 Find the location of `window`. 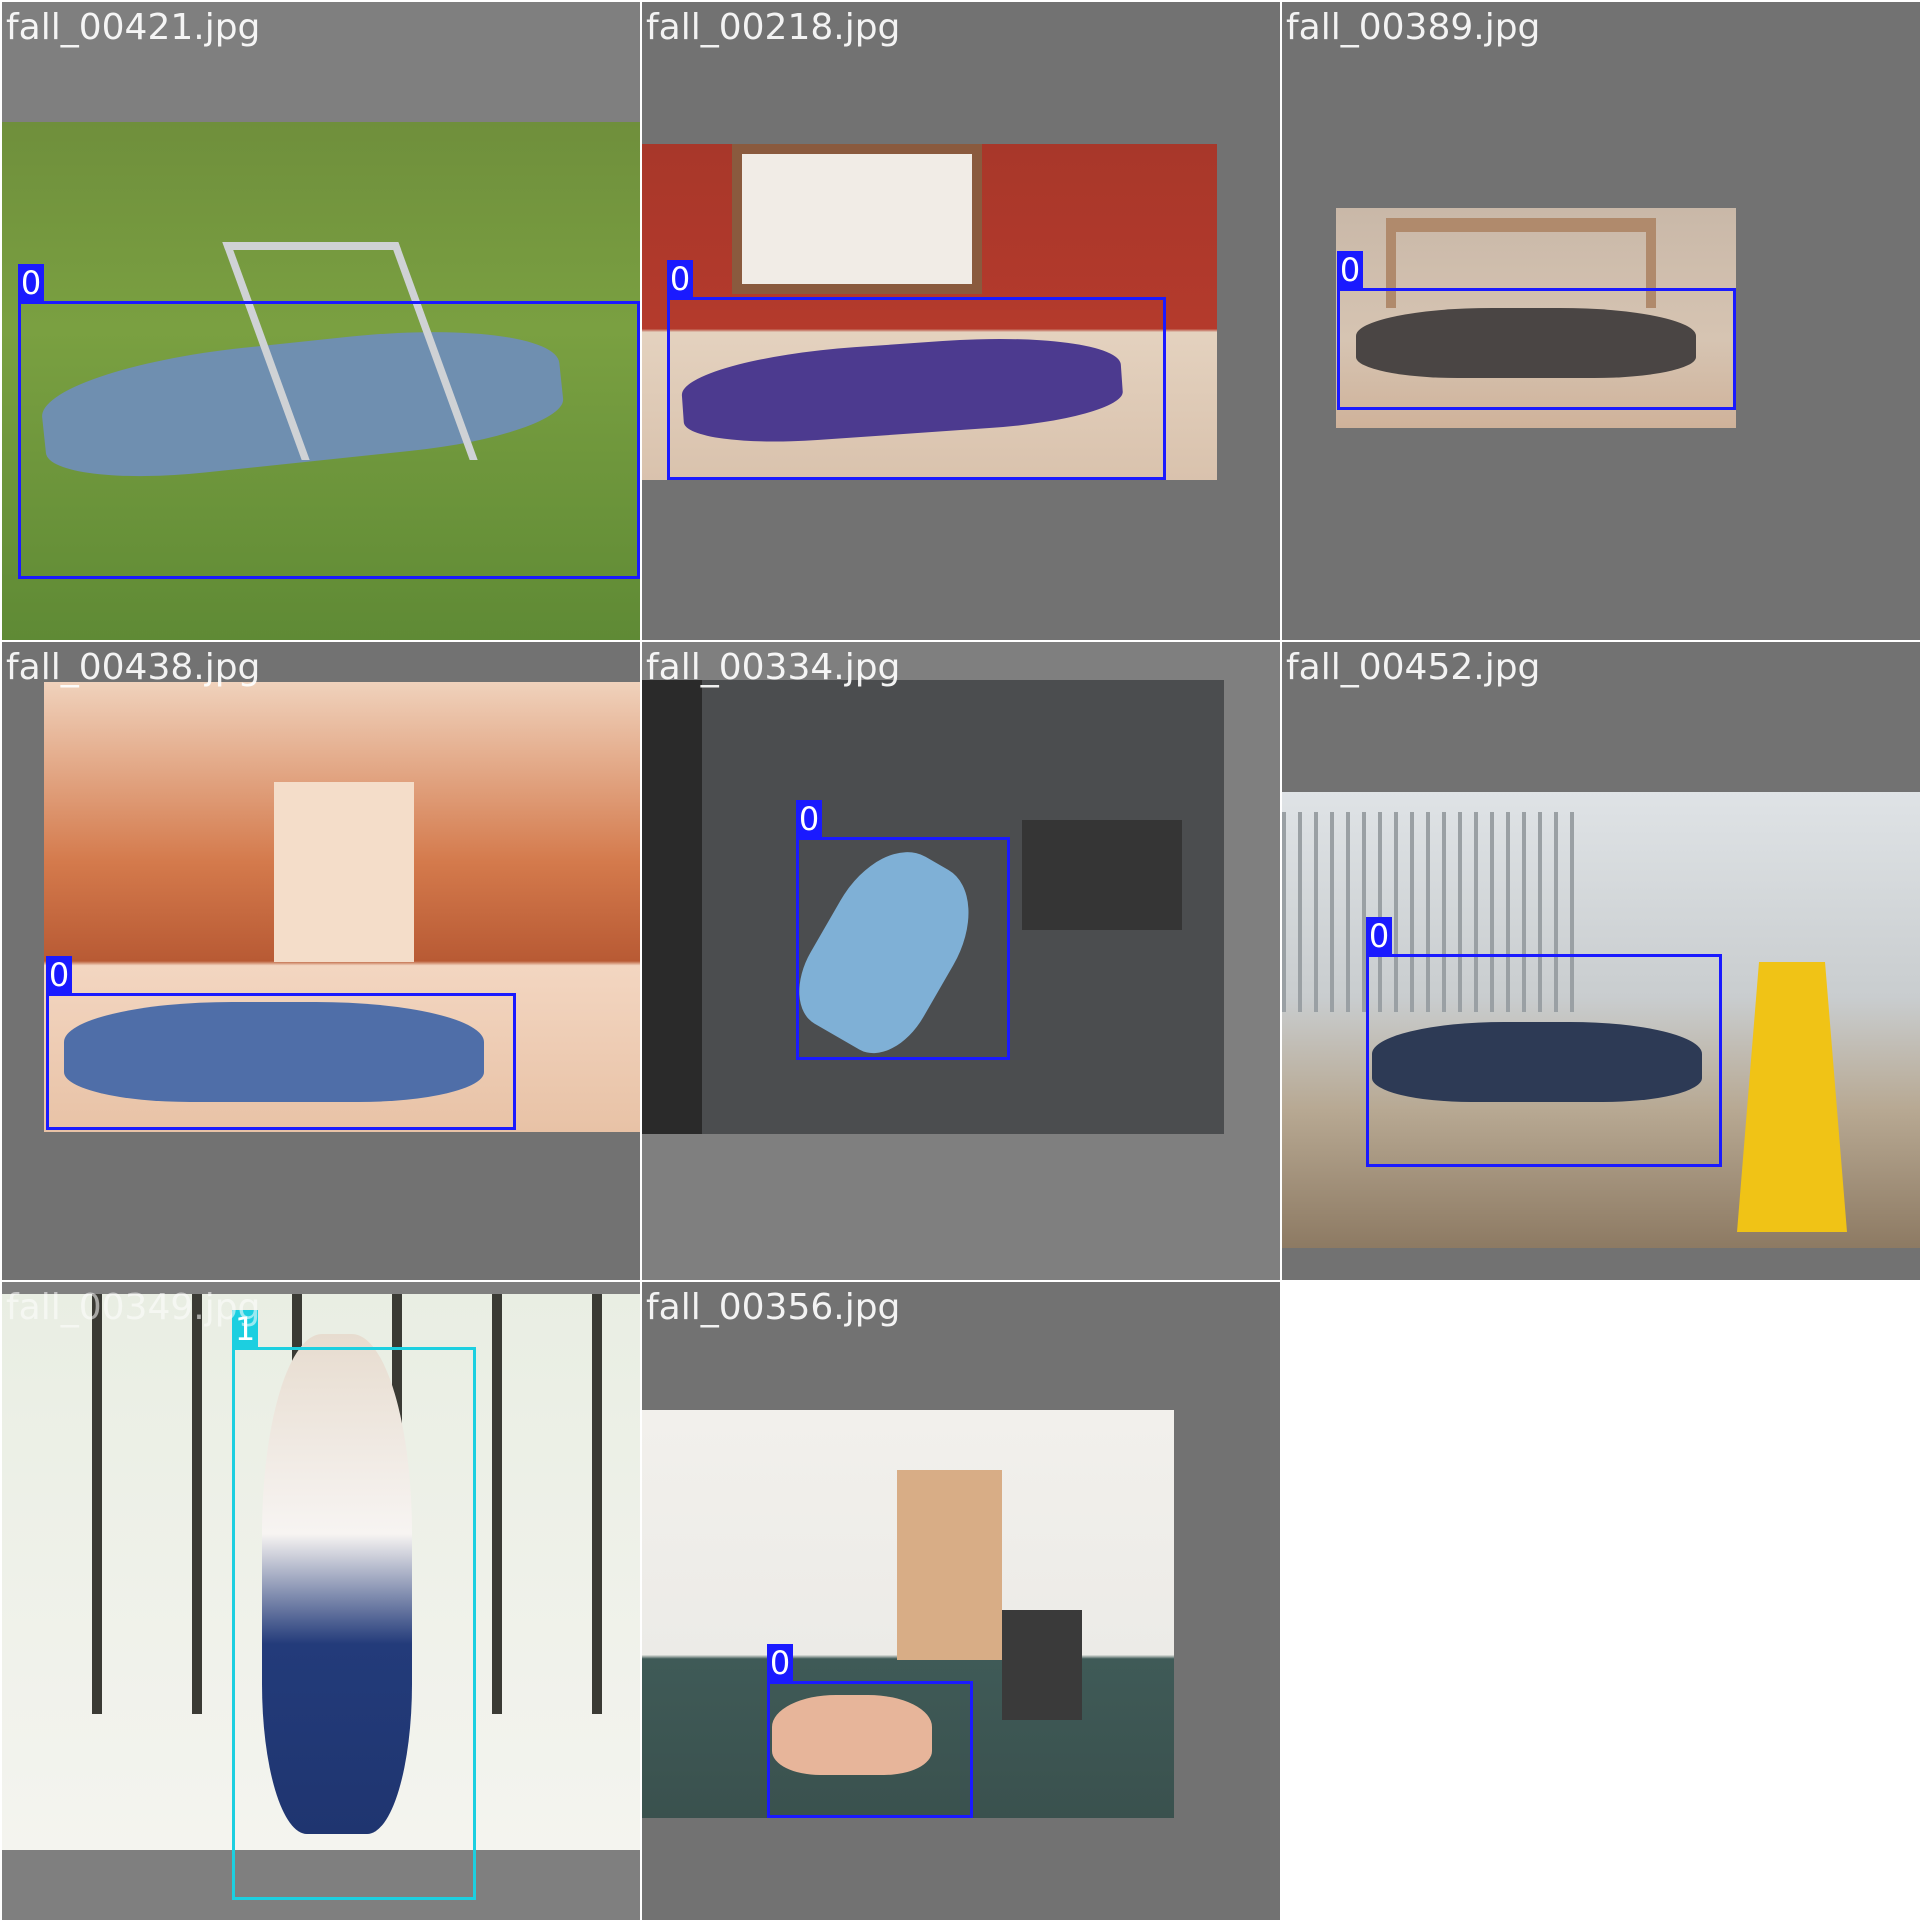

window is located at coordinates (857, 219).